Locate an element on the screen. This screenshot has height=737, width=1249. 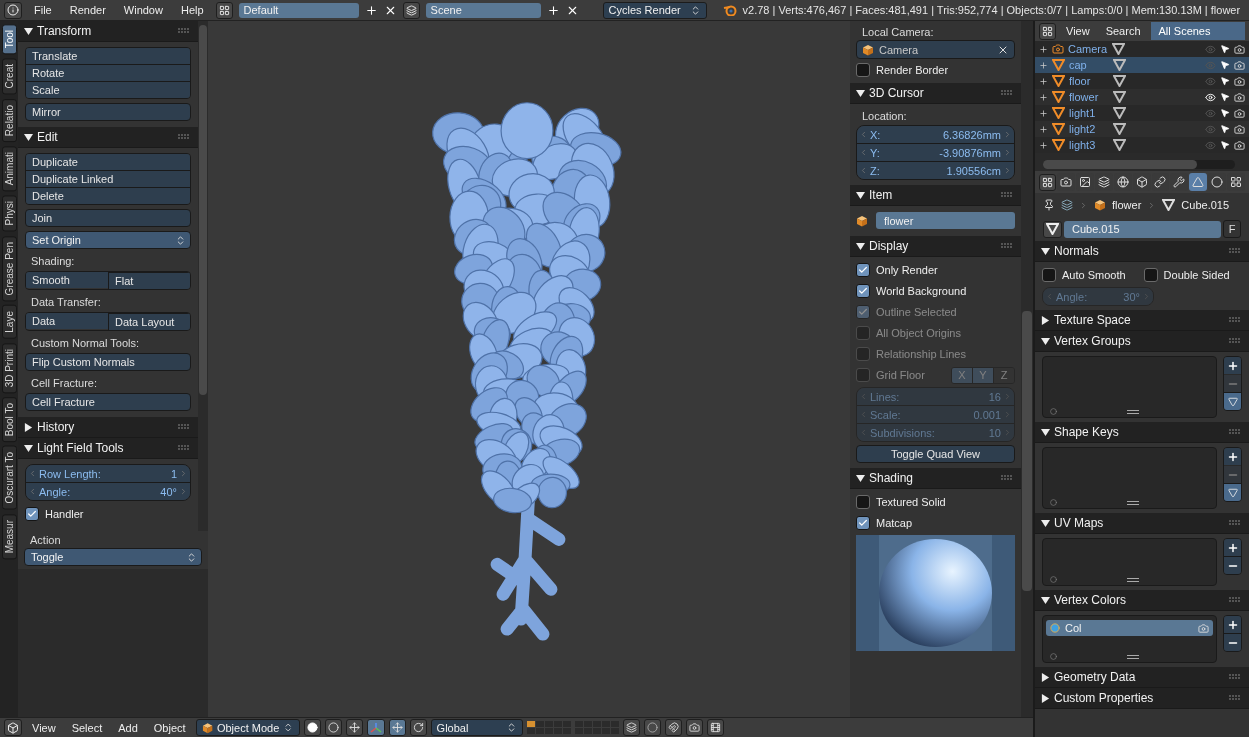
panel-header: Edit is located at coordinates (108, 137).